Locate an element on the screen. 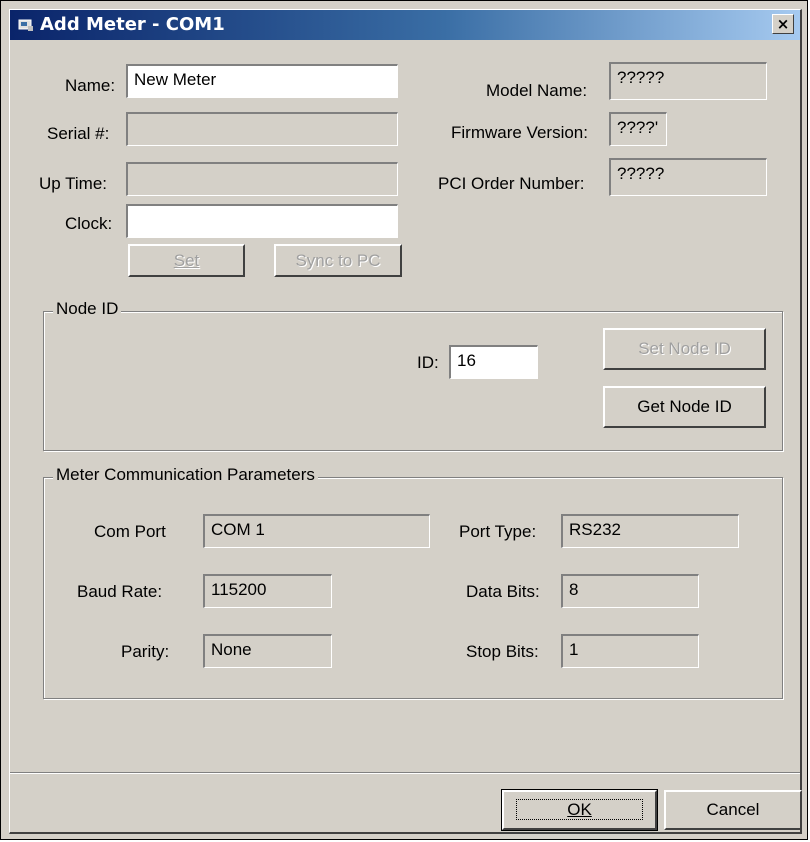 This screenshot has height=842, width=810. node-id-group-title: Node ID is located at coordinates (87, 309).